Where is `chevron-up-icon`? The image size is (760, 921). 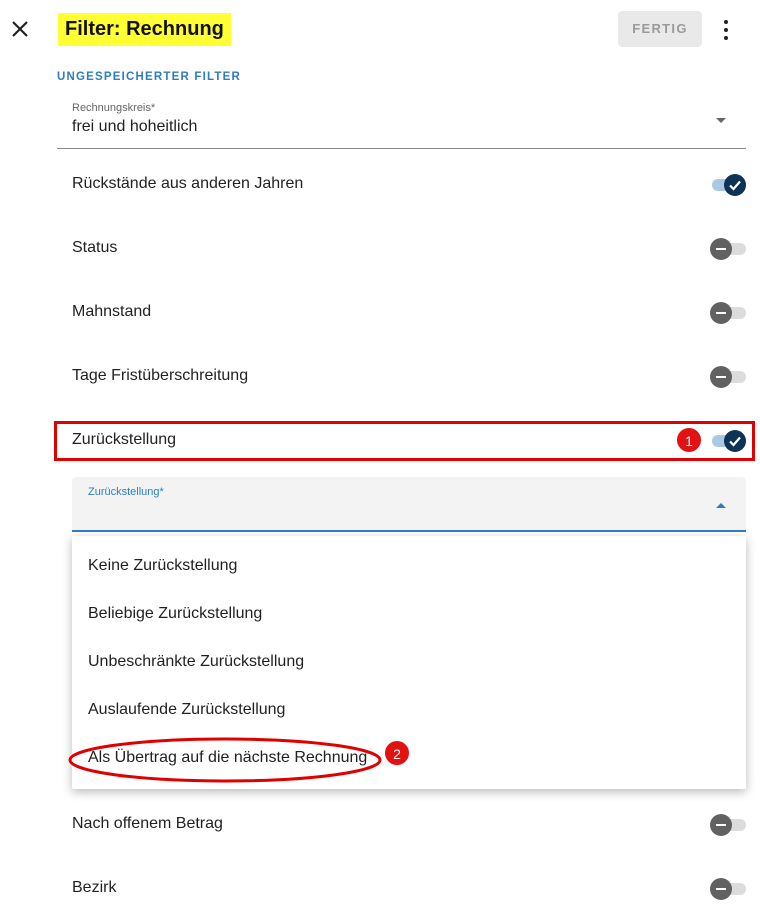
chevron-up-icon is located at coordinates (721, 505).